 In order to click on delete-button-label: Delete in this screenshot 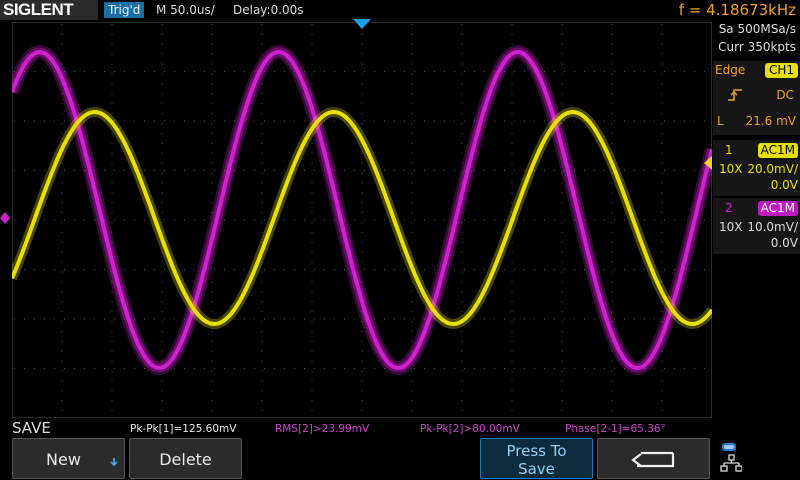, I will do `click(185, 459)`.